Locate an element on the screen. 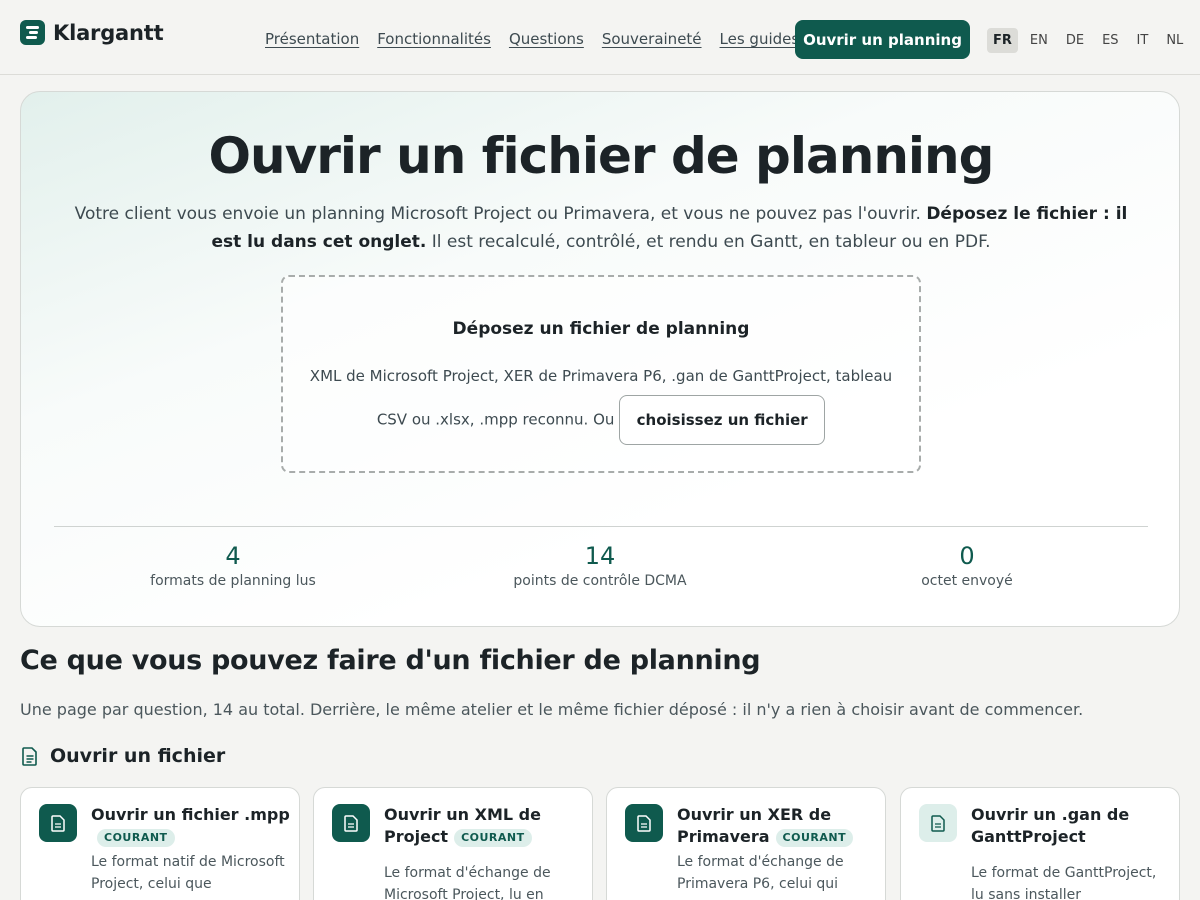  stat-dcma: 14 points de contrôle DCMA is located at coordinates (600, 565).